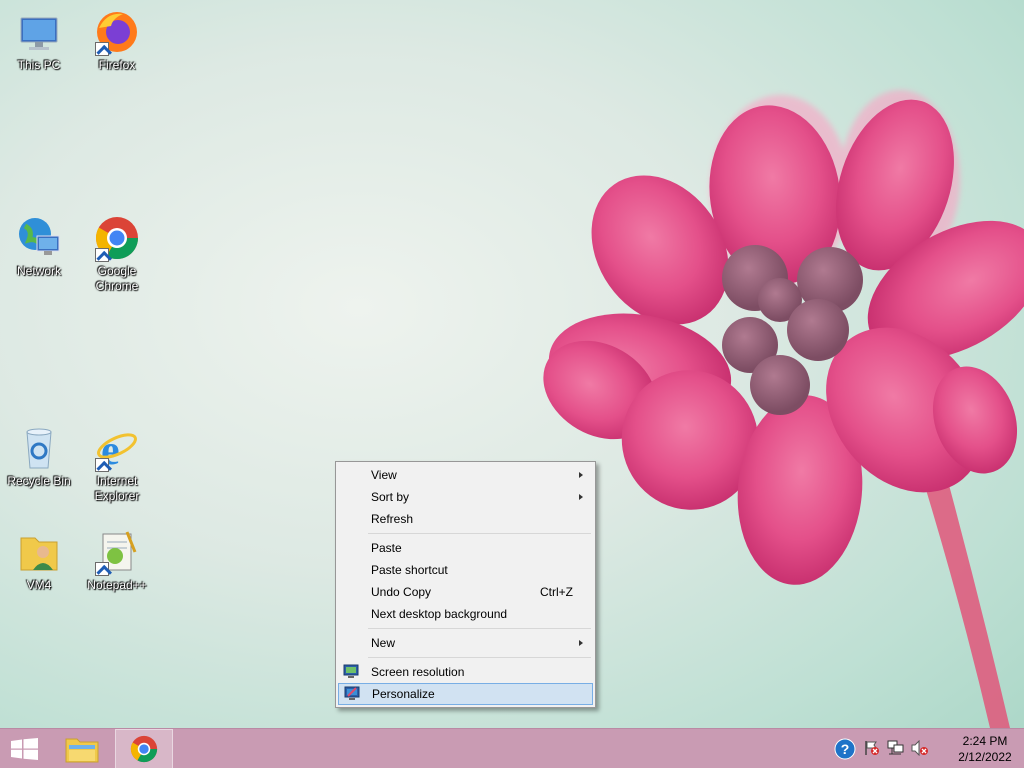  I want to click on taskbar-chrome-button, so click(144, 748).